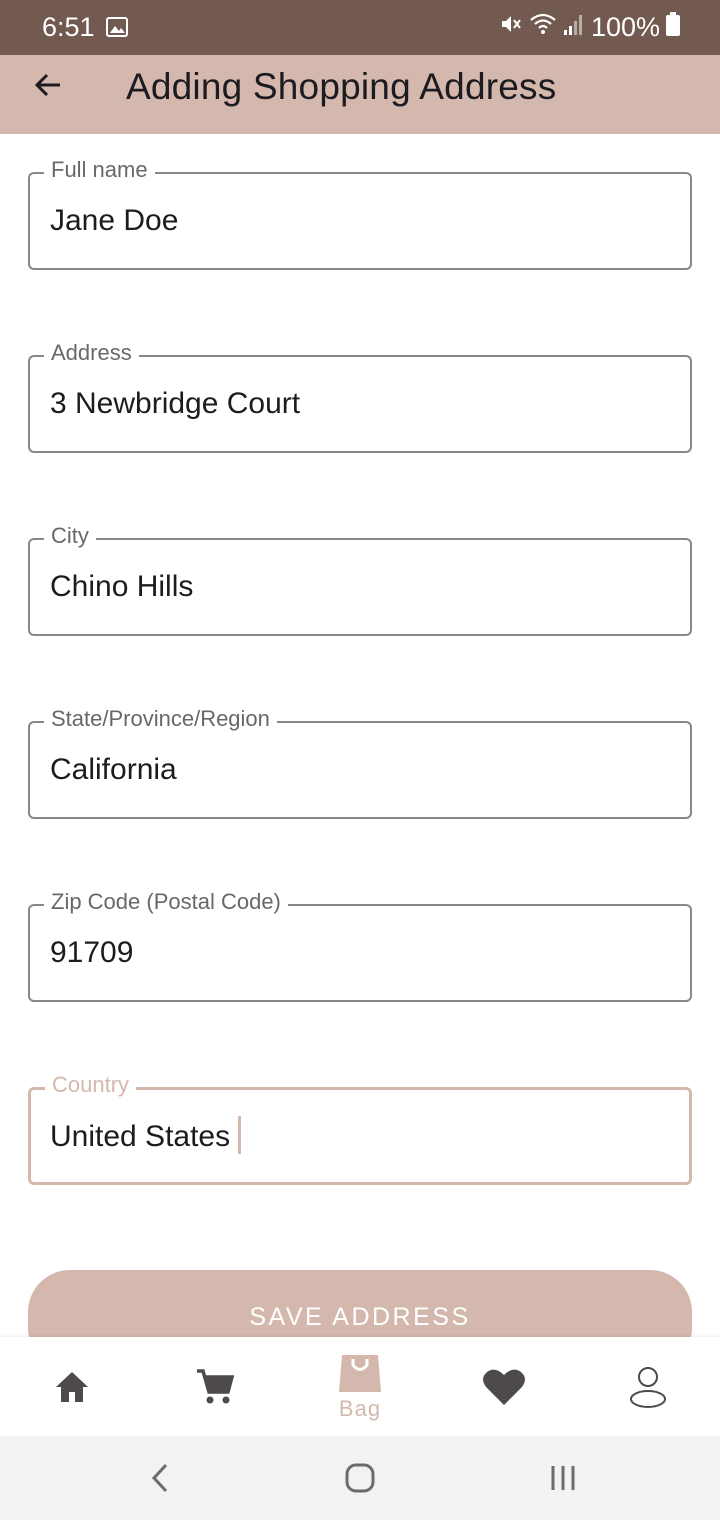  I want to click on wifi-icon, so click(543, 27).